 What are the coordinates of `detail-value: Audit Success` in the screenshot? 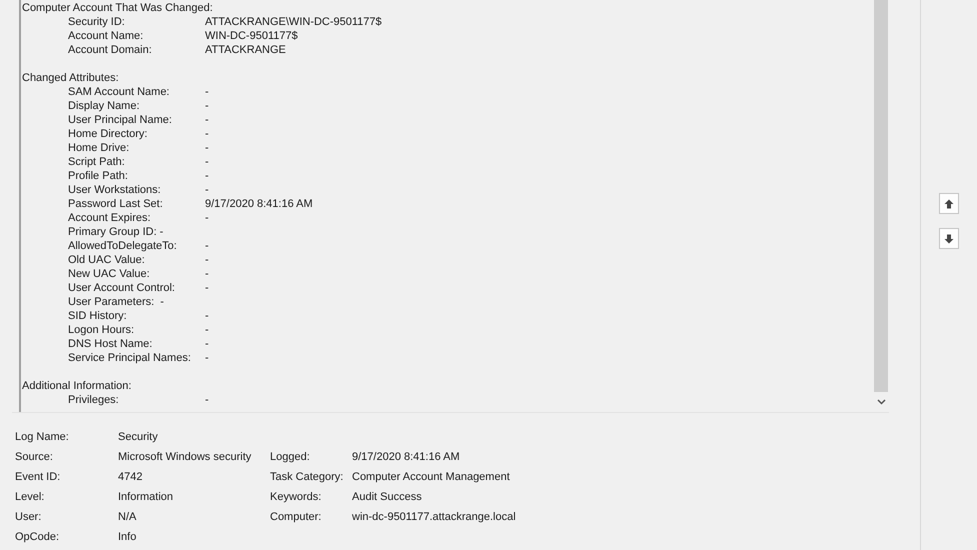 It's located at (387, 497).